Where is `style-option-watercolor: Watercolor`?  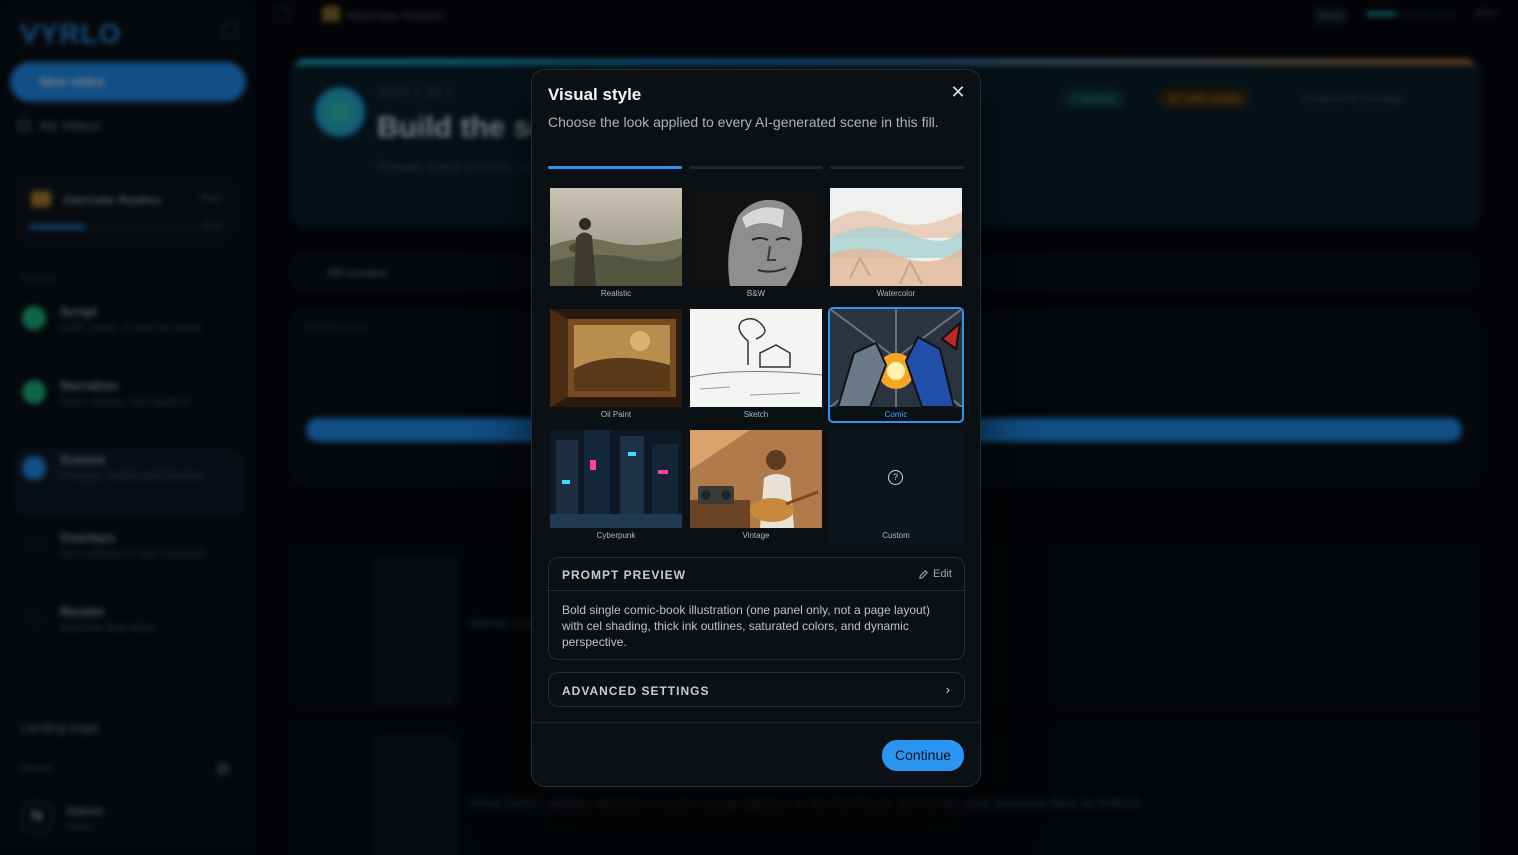 style-option-watercolor: Watercolor is located at coordinates (896, 244).